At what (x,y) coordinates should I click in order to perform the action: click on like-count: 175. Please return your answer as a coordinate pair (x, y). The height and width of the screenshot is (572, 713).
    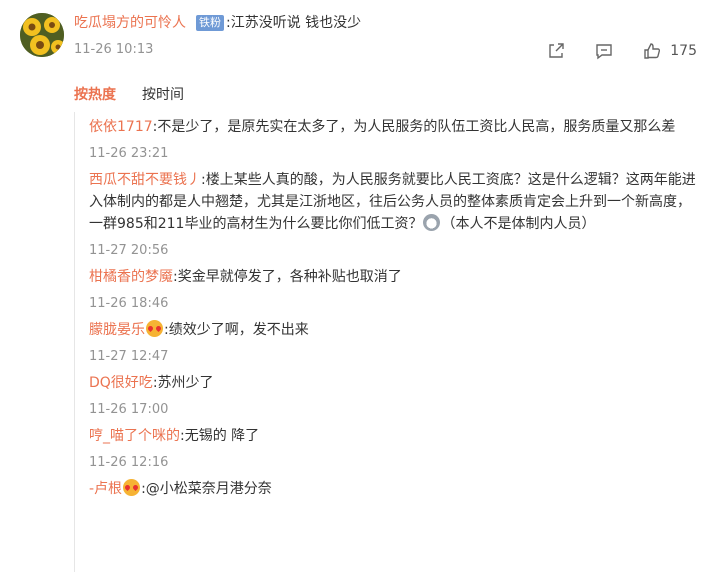
    Looking at the image, I should click on (683, 51).